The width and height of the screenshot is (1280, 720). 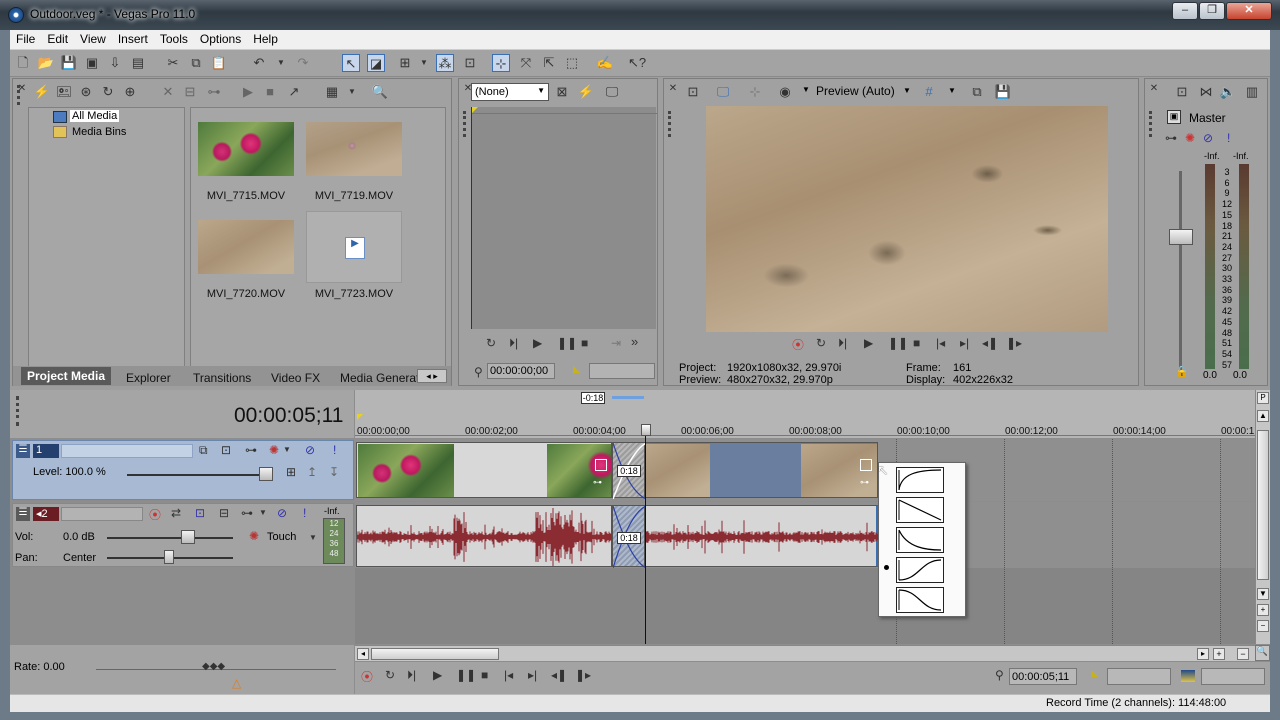 What do you see at coordinates (601, 465) in the screenshot?
I see `event-pan-crop-icon` at bounding box center [601, 465].